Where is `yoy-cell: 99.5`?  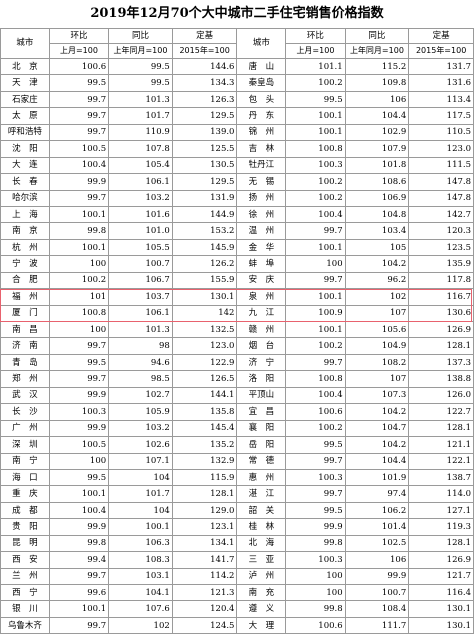 yoy-cell: 99.5 is located at coordinates (140, 66).